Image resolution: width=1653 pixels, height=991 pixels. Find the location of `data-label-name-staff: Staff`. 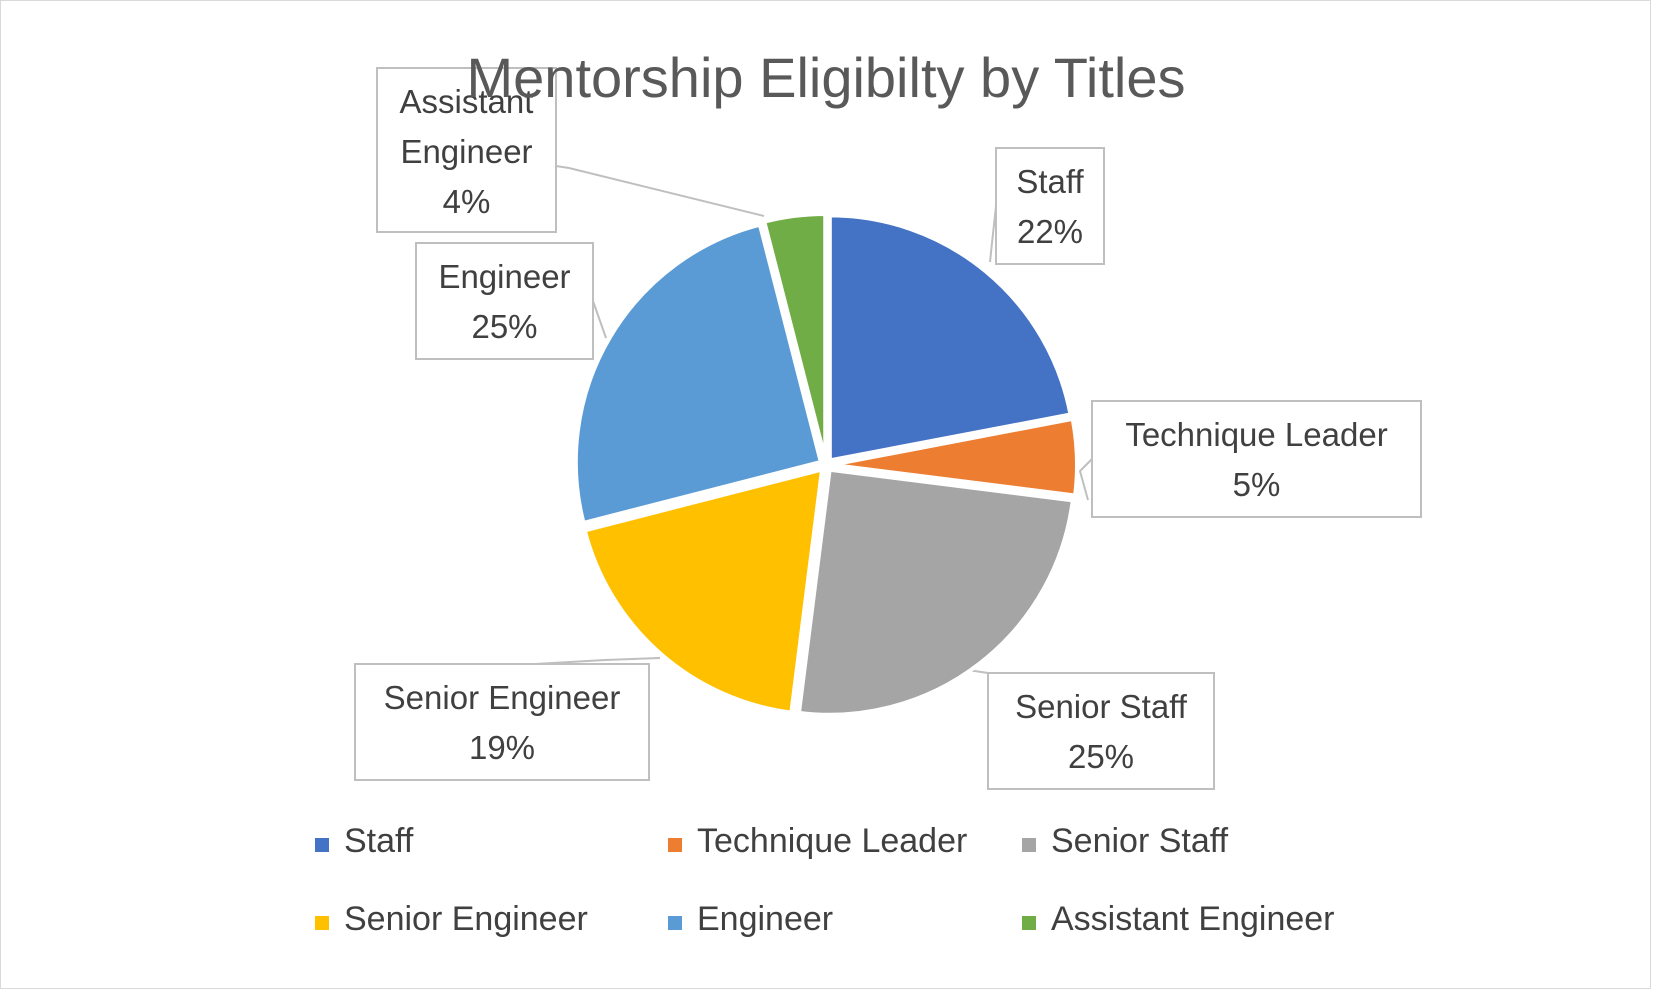

data-label-name-staff: Staff is located at coordinates (1050, 181).